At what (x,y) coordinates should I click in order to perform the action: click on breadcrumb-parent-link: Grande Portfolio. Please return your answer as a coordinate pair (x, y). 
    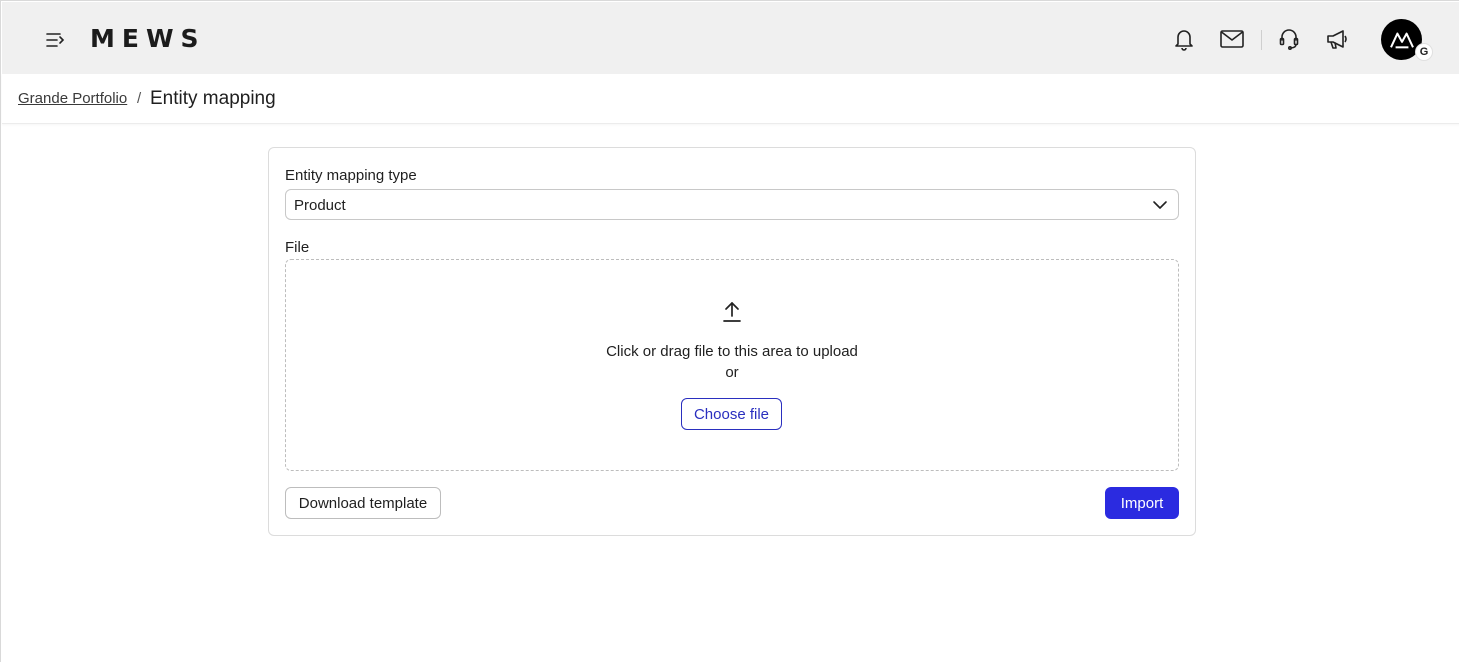
    Looking at the image, I should click on (72, 98).